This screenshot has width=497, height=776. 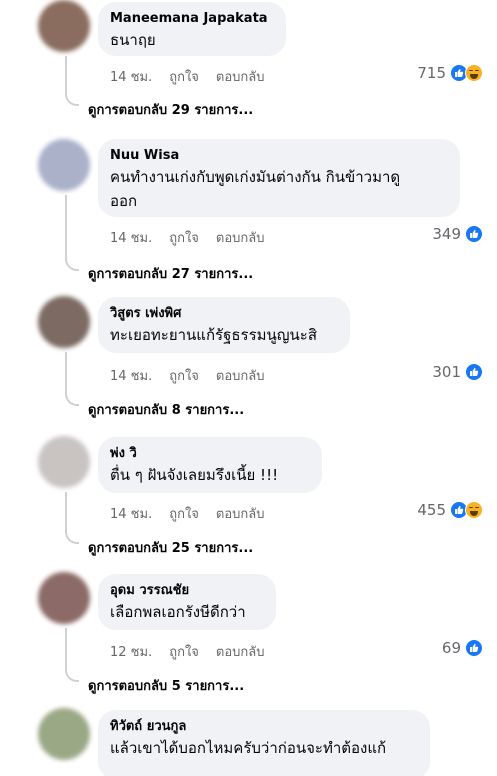 What do you see at coordinates (131, 651) in the screenshot?
I see `comment-time: 12 ชม.` at bounding box center [131, 651].